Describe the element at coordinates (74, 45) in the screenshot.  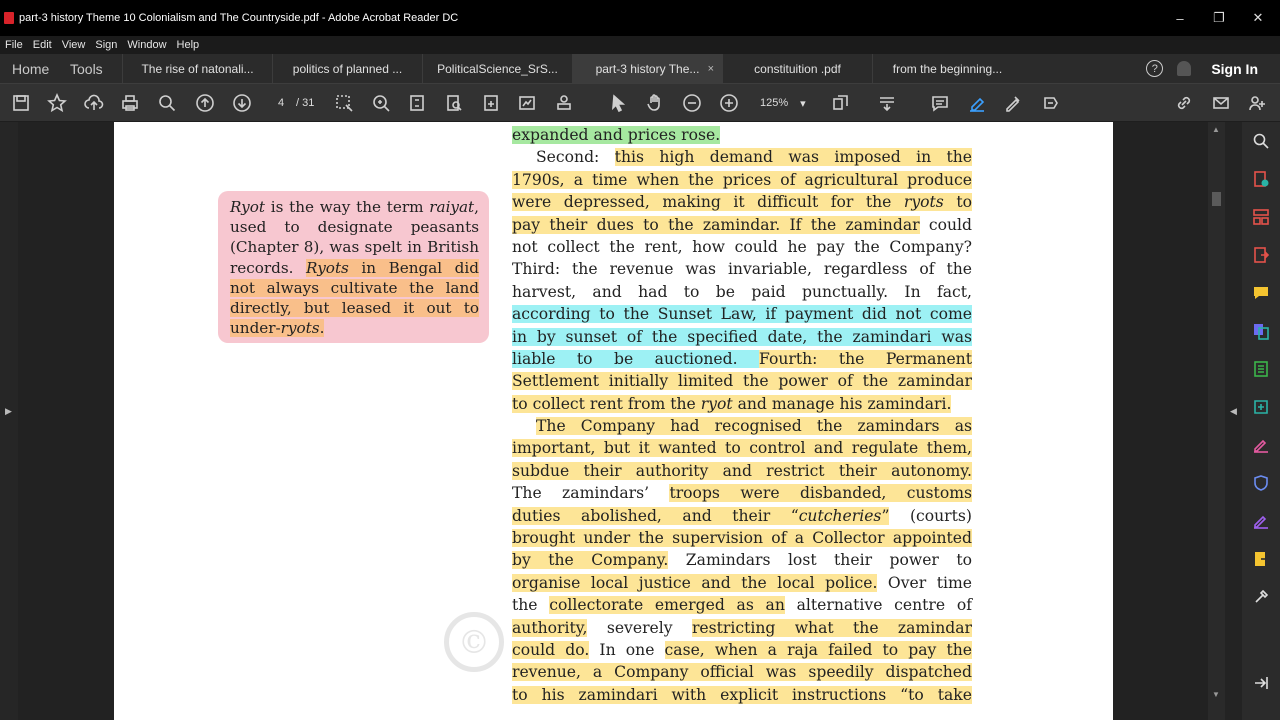
I see `menu-view: View` at that location.